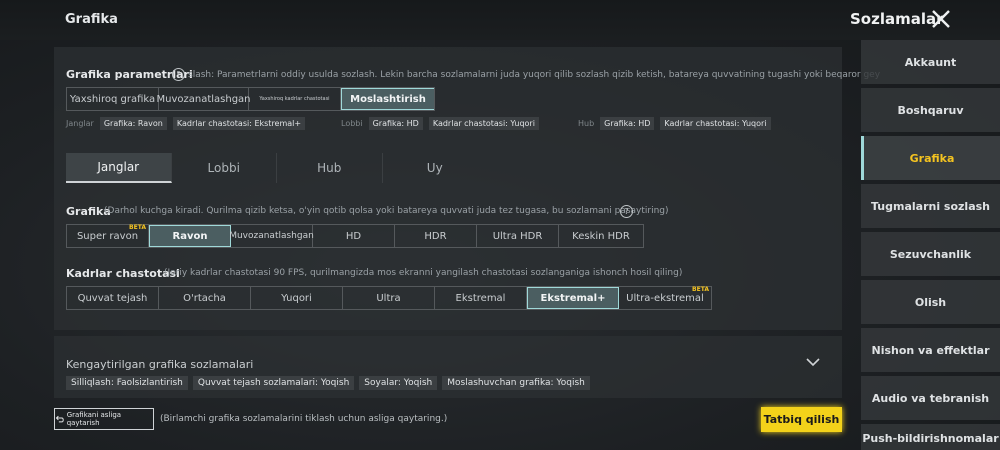  I want to click on fps-option-medium: O'rtacha, so click(205, 298).